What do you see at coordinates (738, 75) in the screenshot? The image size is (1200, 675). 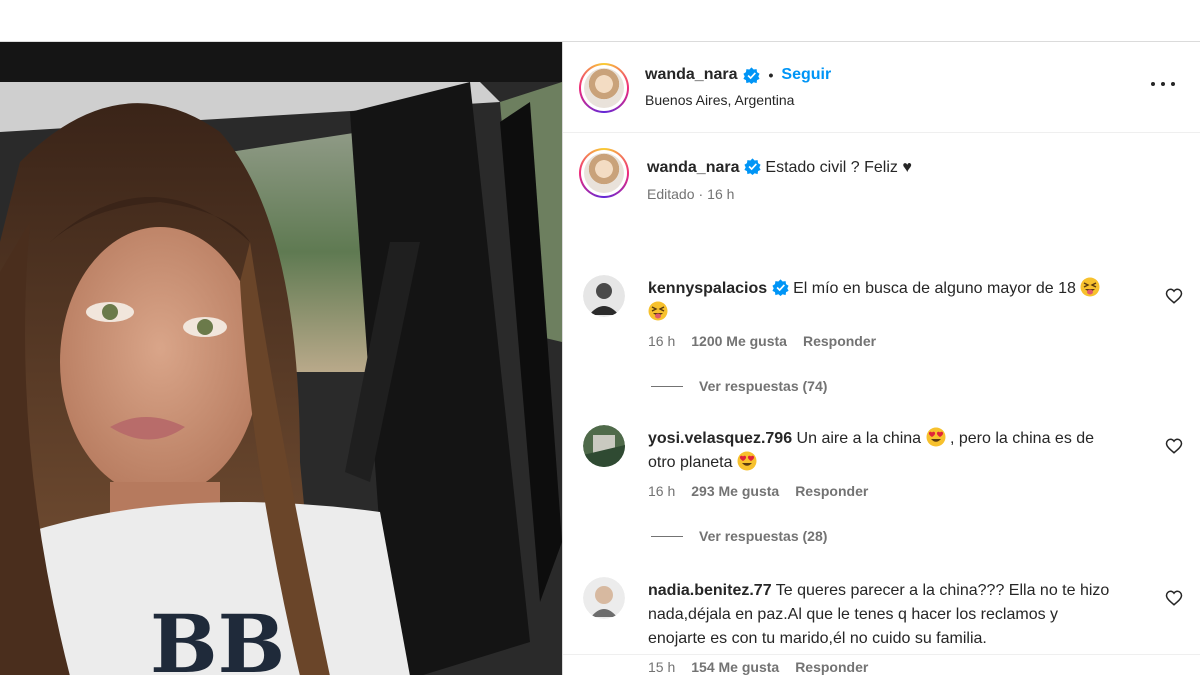 I see `header-user-line: wanda_nara • Seguir` at bounding box center [738, 75].